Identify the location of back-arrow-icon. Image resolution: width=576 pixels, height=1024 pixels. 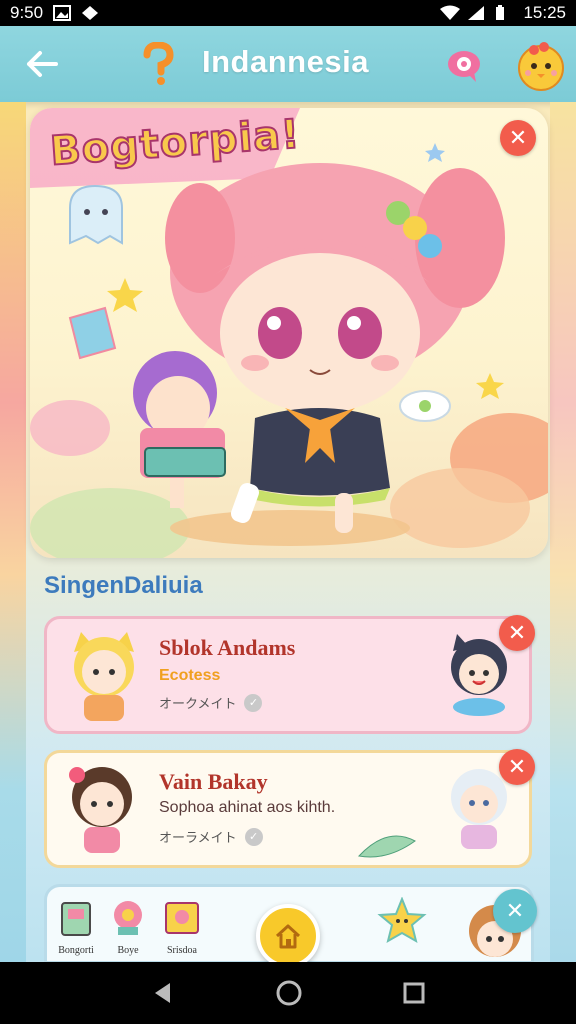
(42, 64).